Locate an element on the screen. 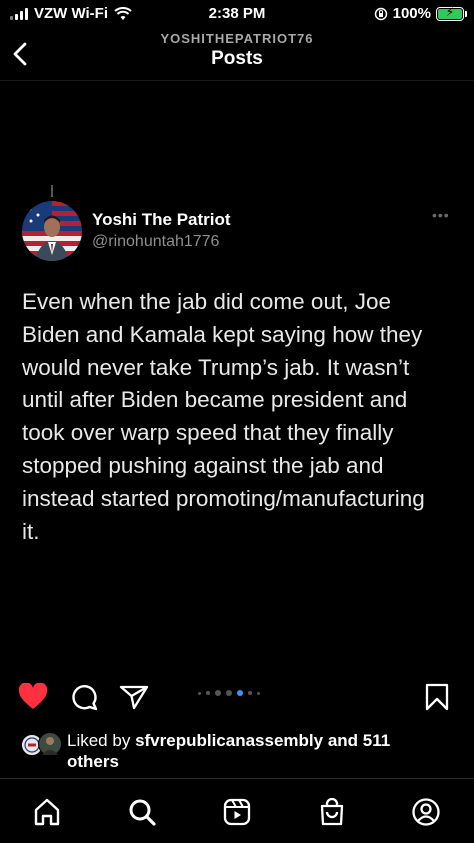 The height and width of the screenshot is (843, 474). search-icon is located at coordinates (142, 812).